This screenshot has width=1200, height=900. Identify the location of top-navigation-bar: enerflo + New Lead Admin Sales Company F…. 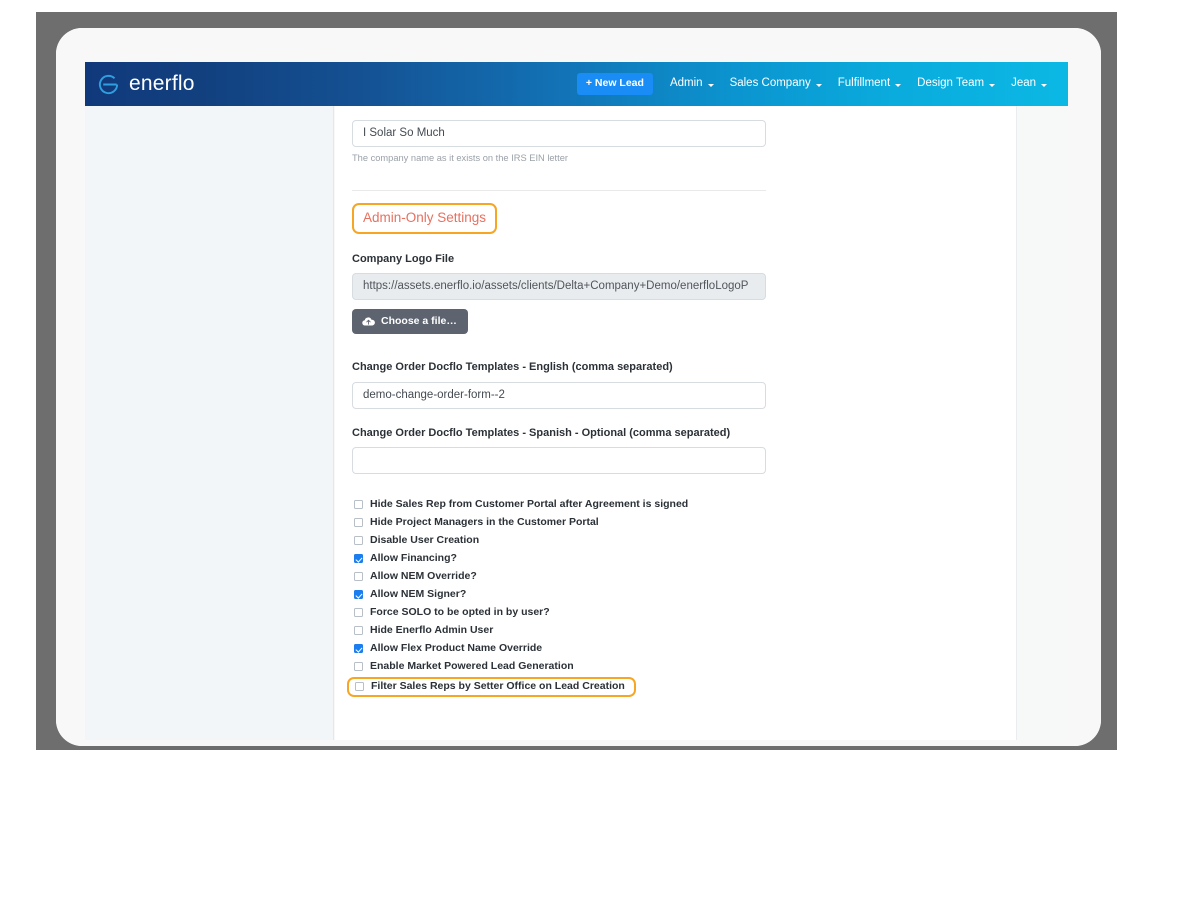
(576, 84).